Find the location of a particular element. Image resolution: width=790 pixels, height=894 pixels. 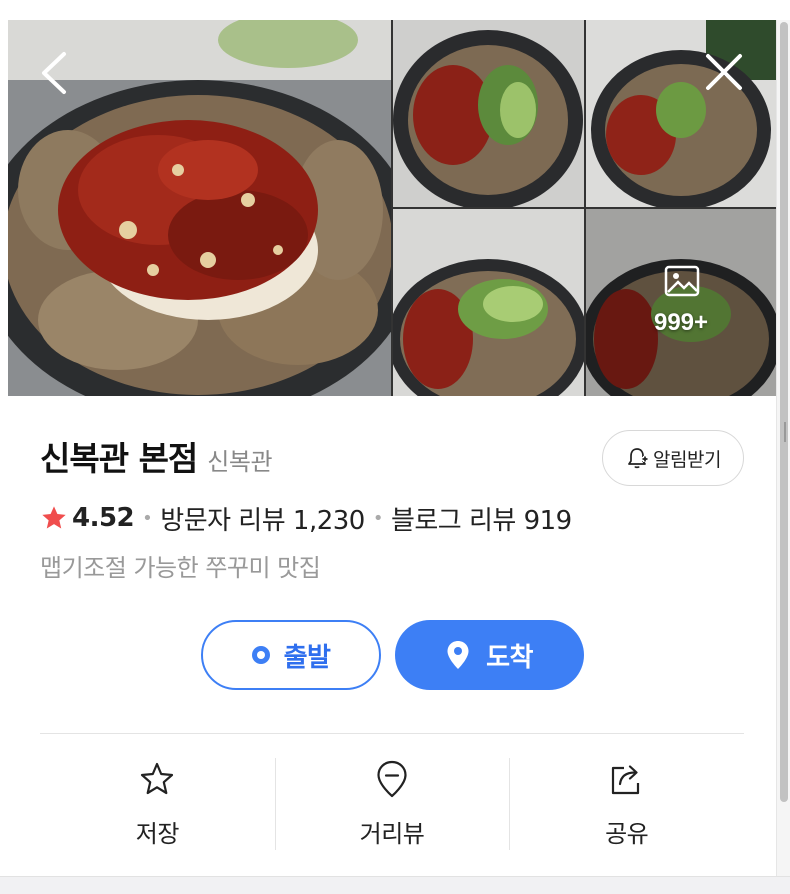

more-photos-overlay: 999+ is located at coordinates (681, 302).